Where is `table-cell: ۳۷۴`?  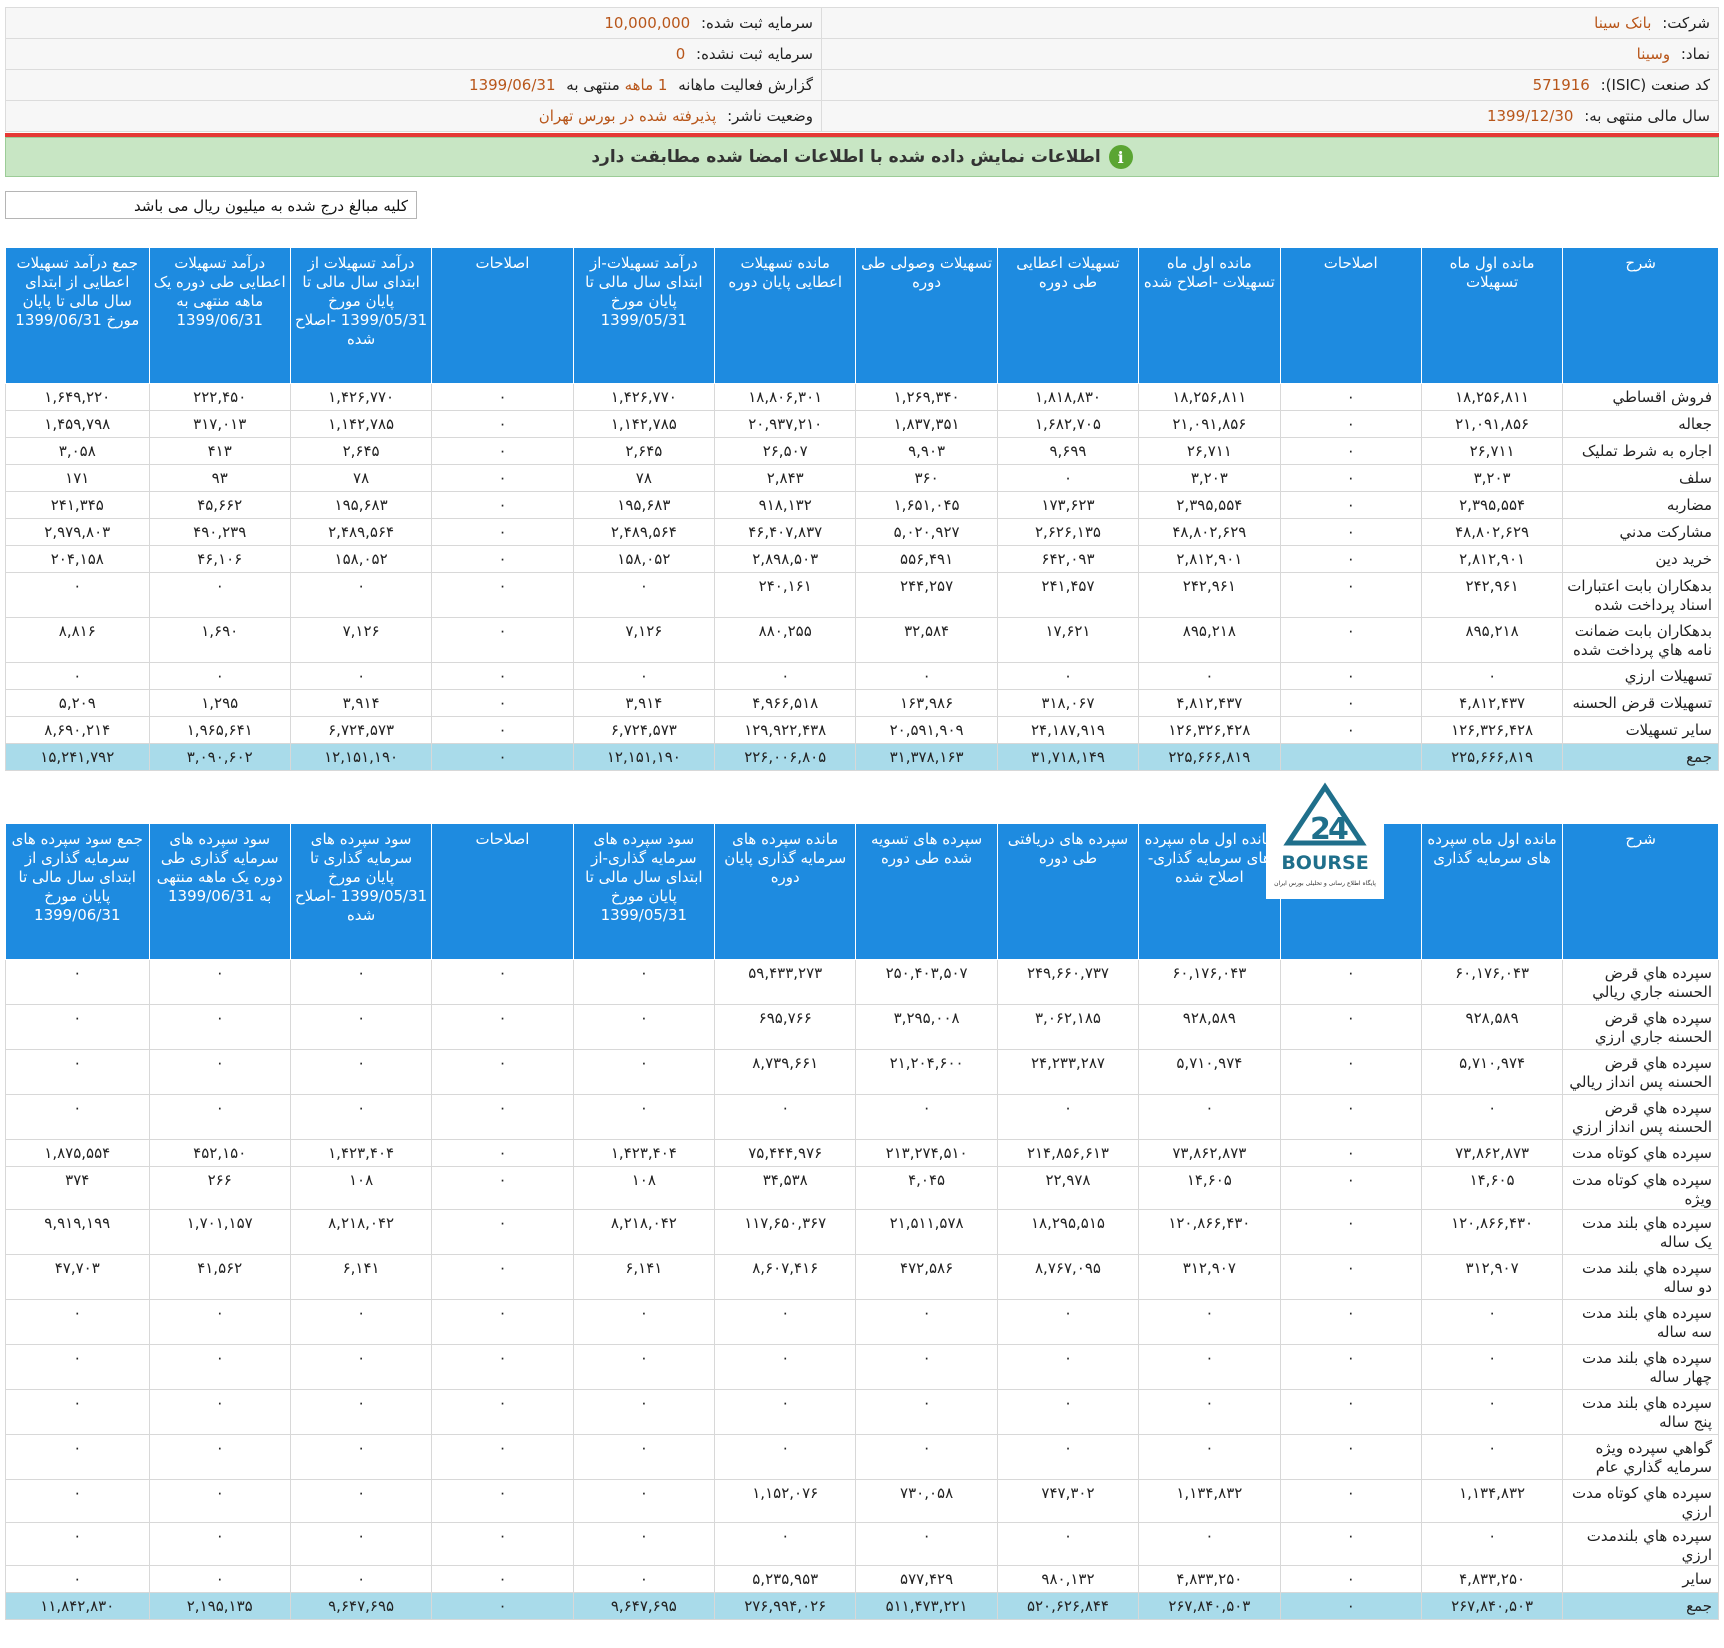
table-cell: ۳۷۴ is located at coordinates (77, 1188).